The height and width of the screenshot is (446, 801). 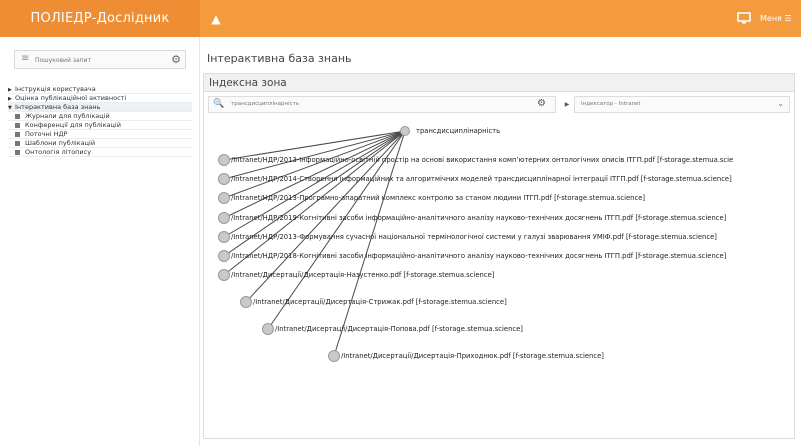 I want to click on sidebar-item-journals: Журнали для публікацій, so click(x=100, y=116).